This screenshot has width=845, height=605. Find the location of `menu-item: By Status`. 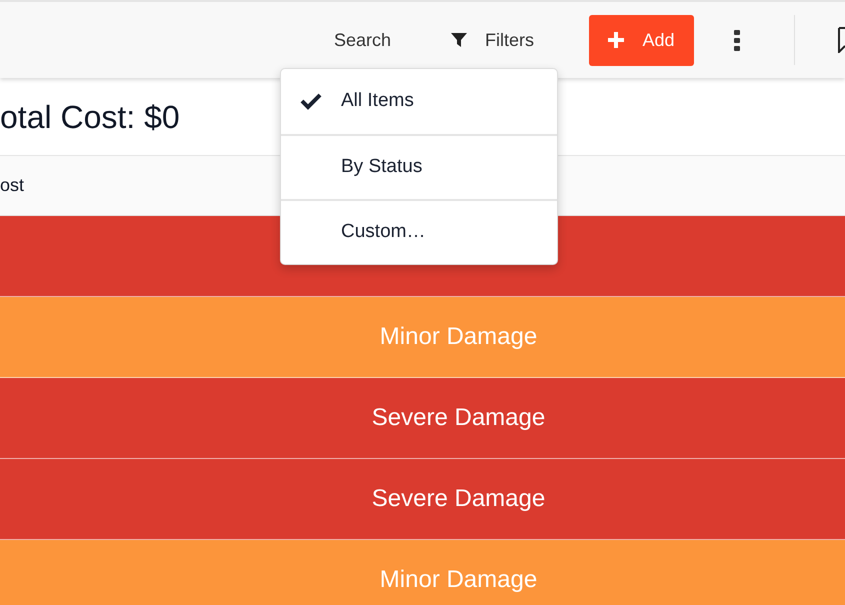

menu-item: By Status is located at coordinates (419, 166).